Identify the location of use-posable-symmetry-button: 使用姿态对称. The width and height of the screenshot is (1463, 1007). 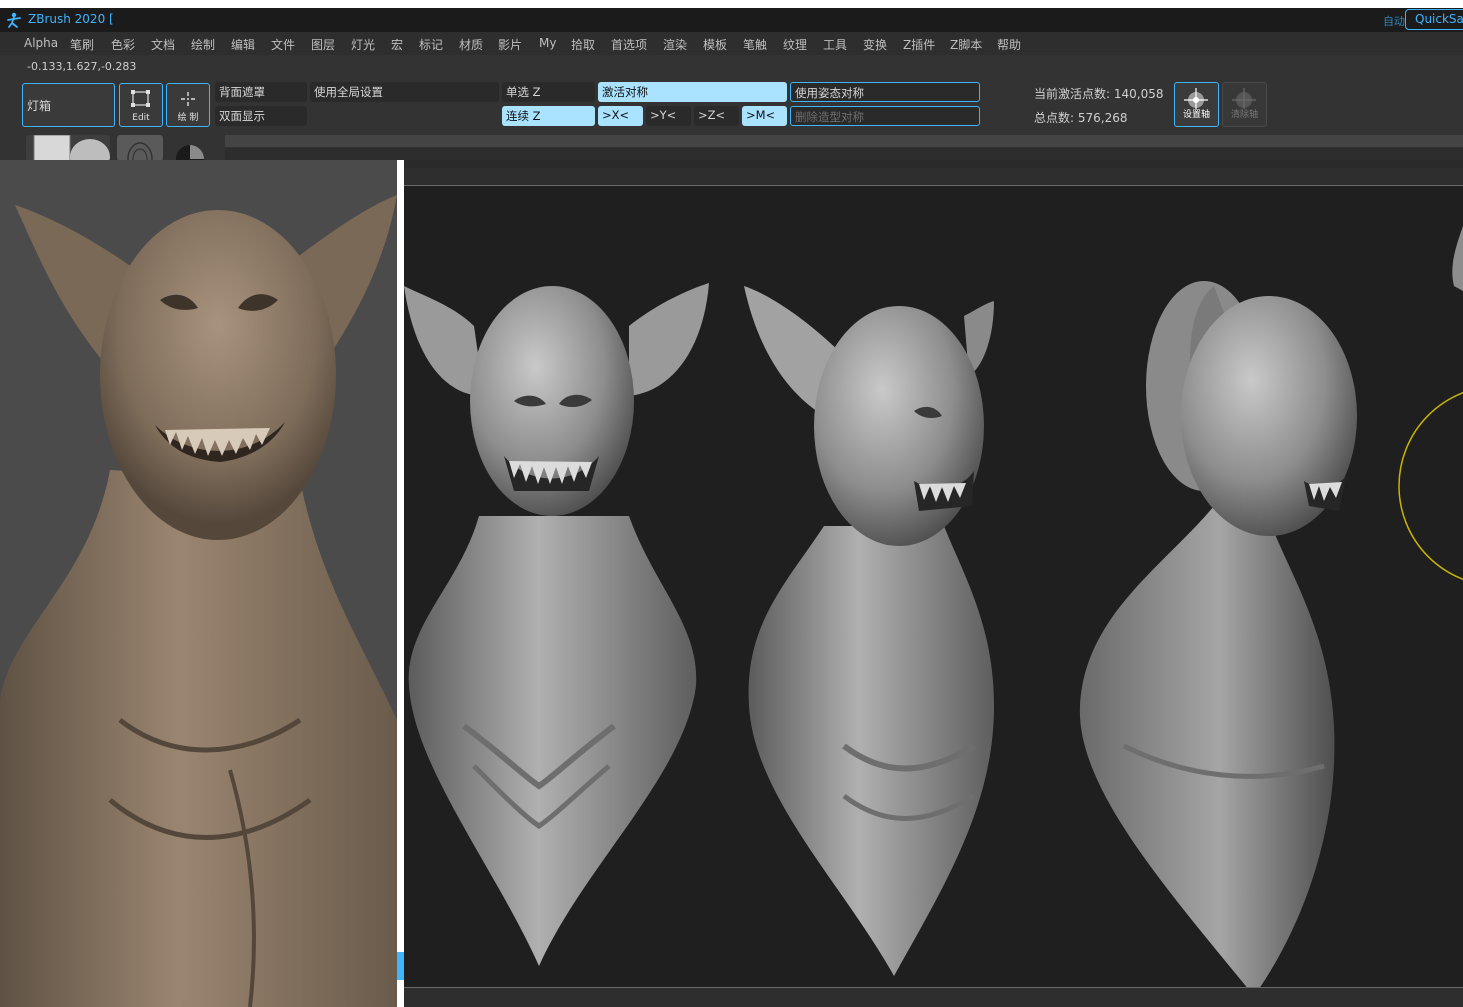
(885, 92).